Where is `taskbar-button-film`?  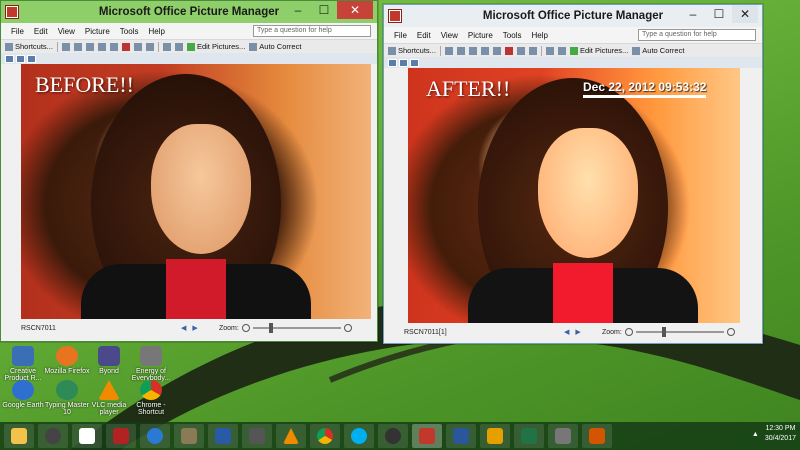
taskbar-button-film is located at coordinates (257, 436).